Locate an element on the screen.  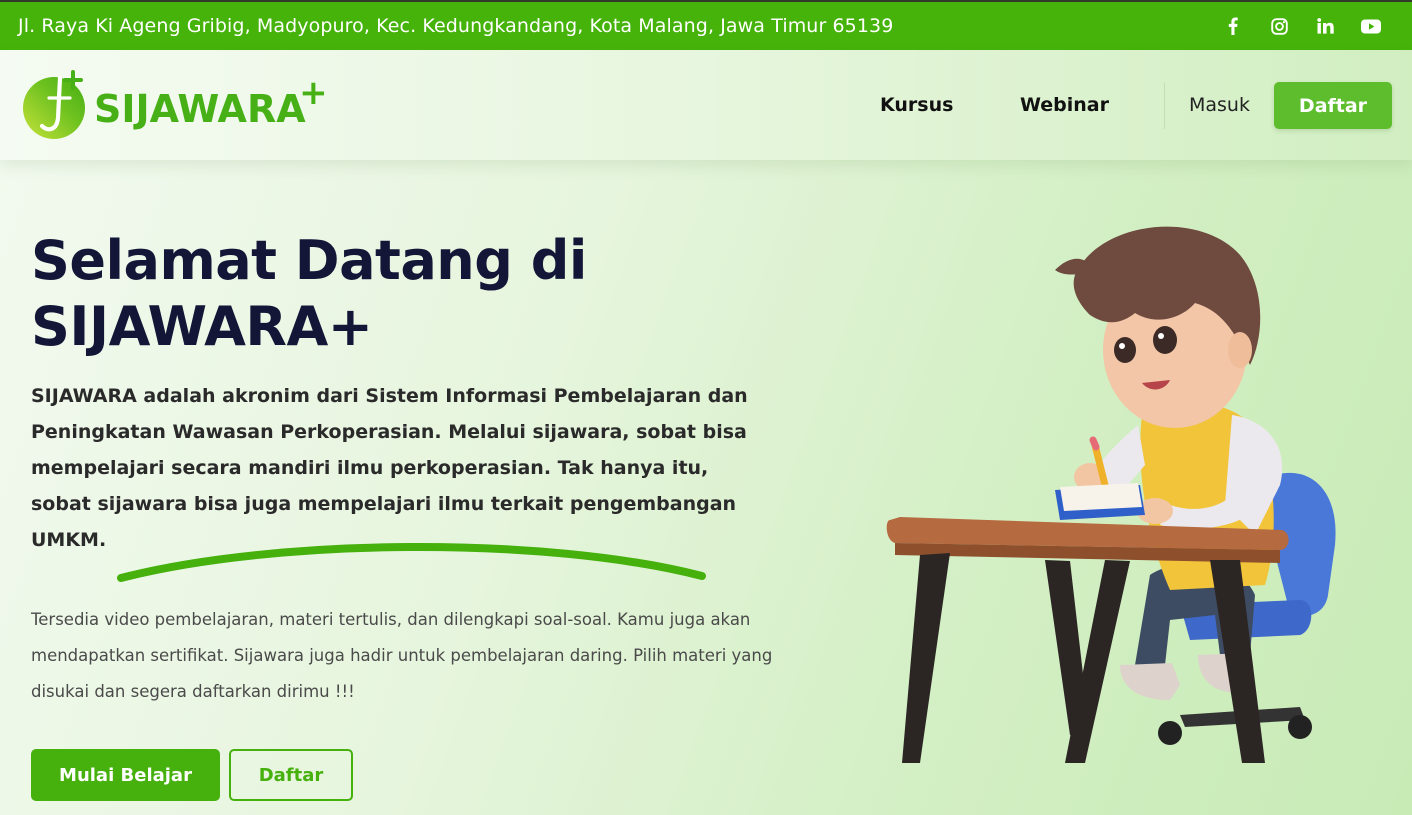
social-links is located at coordinates (1302, 26).